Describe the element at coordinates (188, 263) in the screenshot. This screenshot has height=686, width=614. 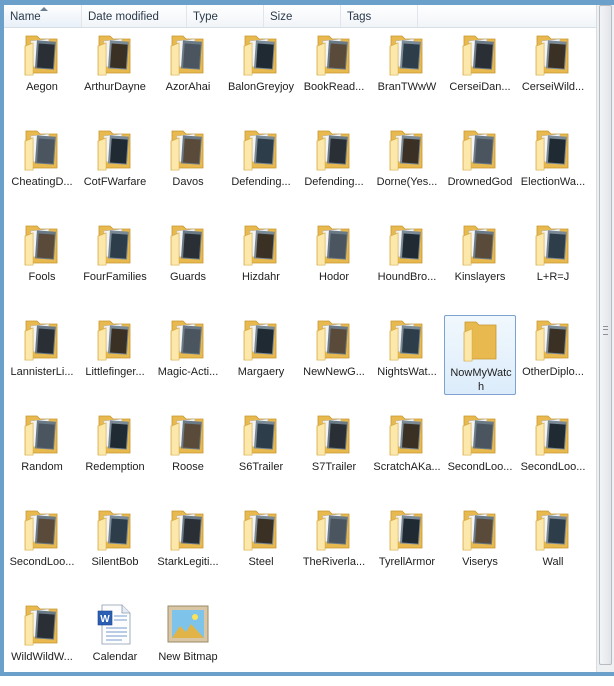
I see `folder-item: Guards` at that location.